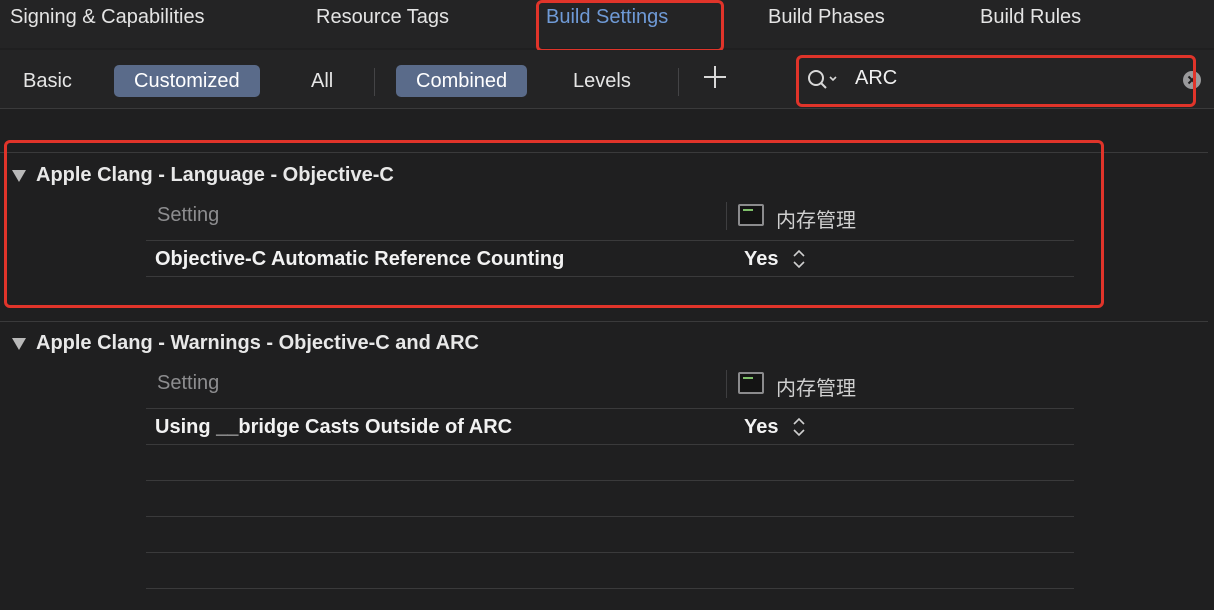 This screenshot has height=610, width=1214. Describe the element at coordinates (382, 17) in the screenshot. I see `tab-resource-tags: Resource Tags` at that location.